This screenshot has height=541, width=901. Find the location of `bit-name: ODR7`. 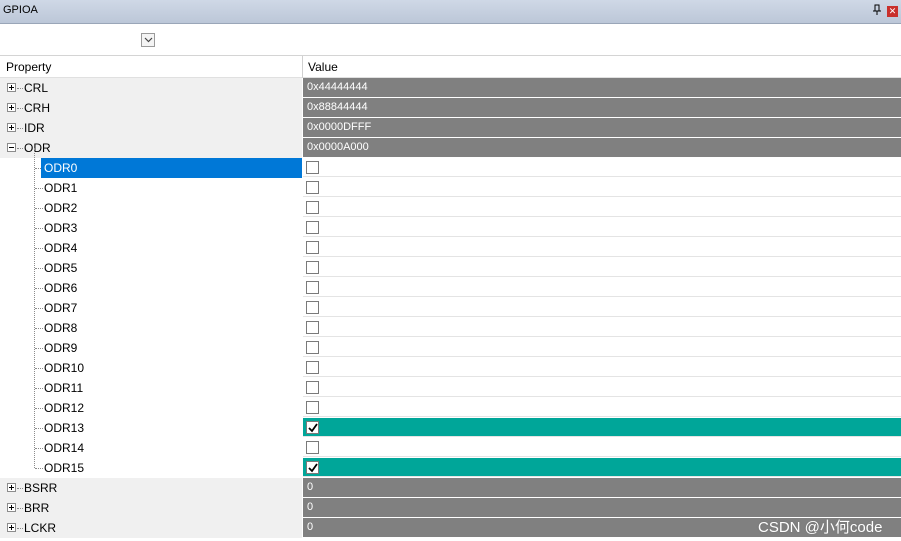

bit-name: ODR7 is located at coordinates (61, 308).